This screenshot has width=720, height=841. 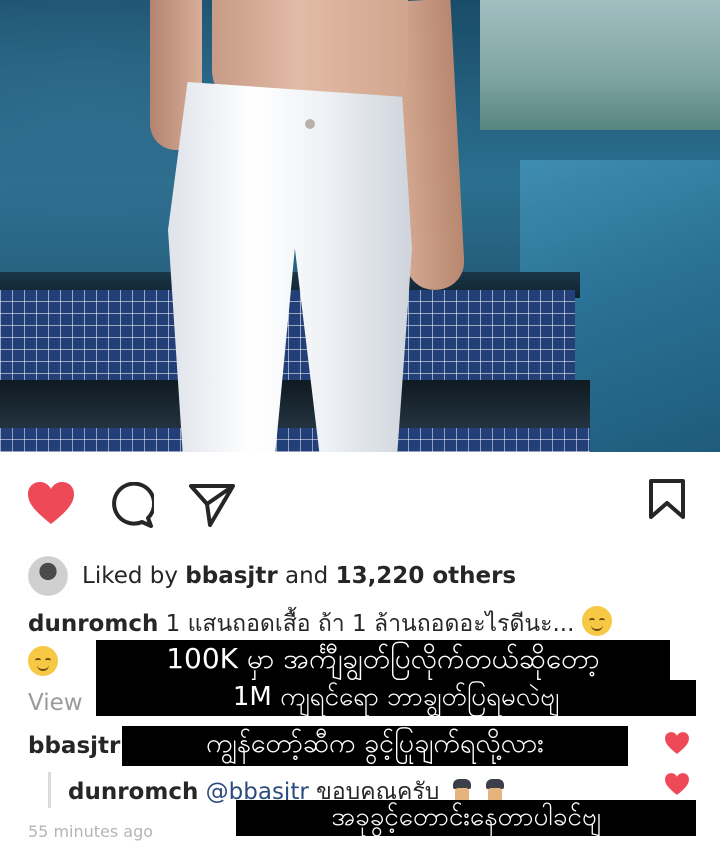 I want to click on pool-tiles-lower, so click(x=295, y=440).